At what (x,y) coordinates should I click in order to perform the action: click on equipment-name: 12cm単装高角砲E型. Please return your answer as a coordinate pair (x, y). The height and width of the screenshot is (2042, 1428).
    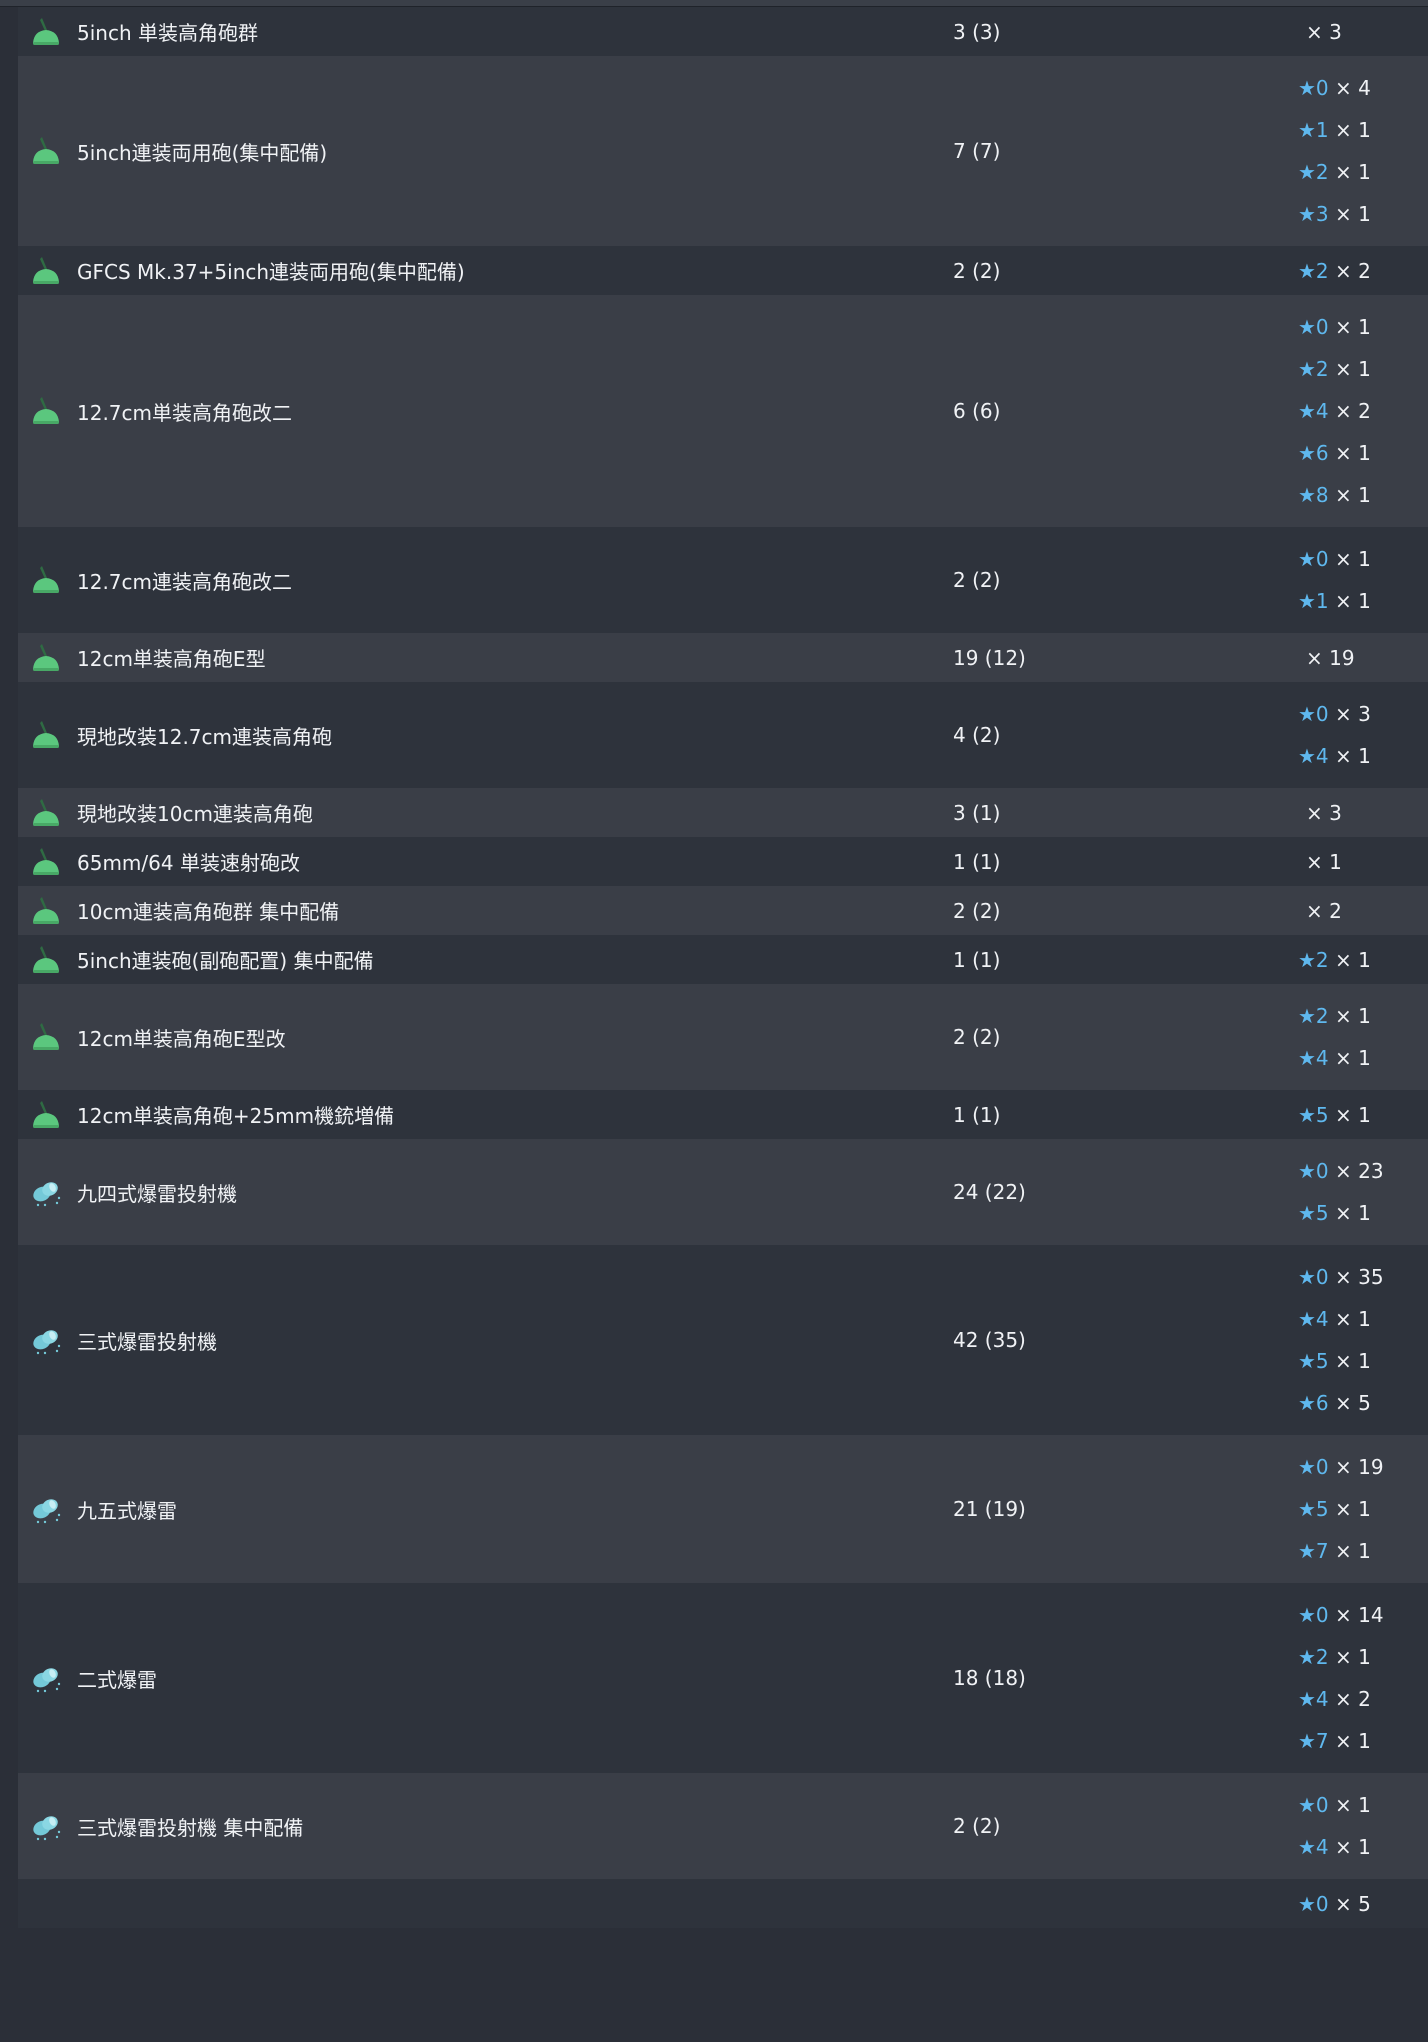
    Looking at the image, I should click on (171, 659).